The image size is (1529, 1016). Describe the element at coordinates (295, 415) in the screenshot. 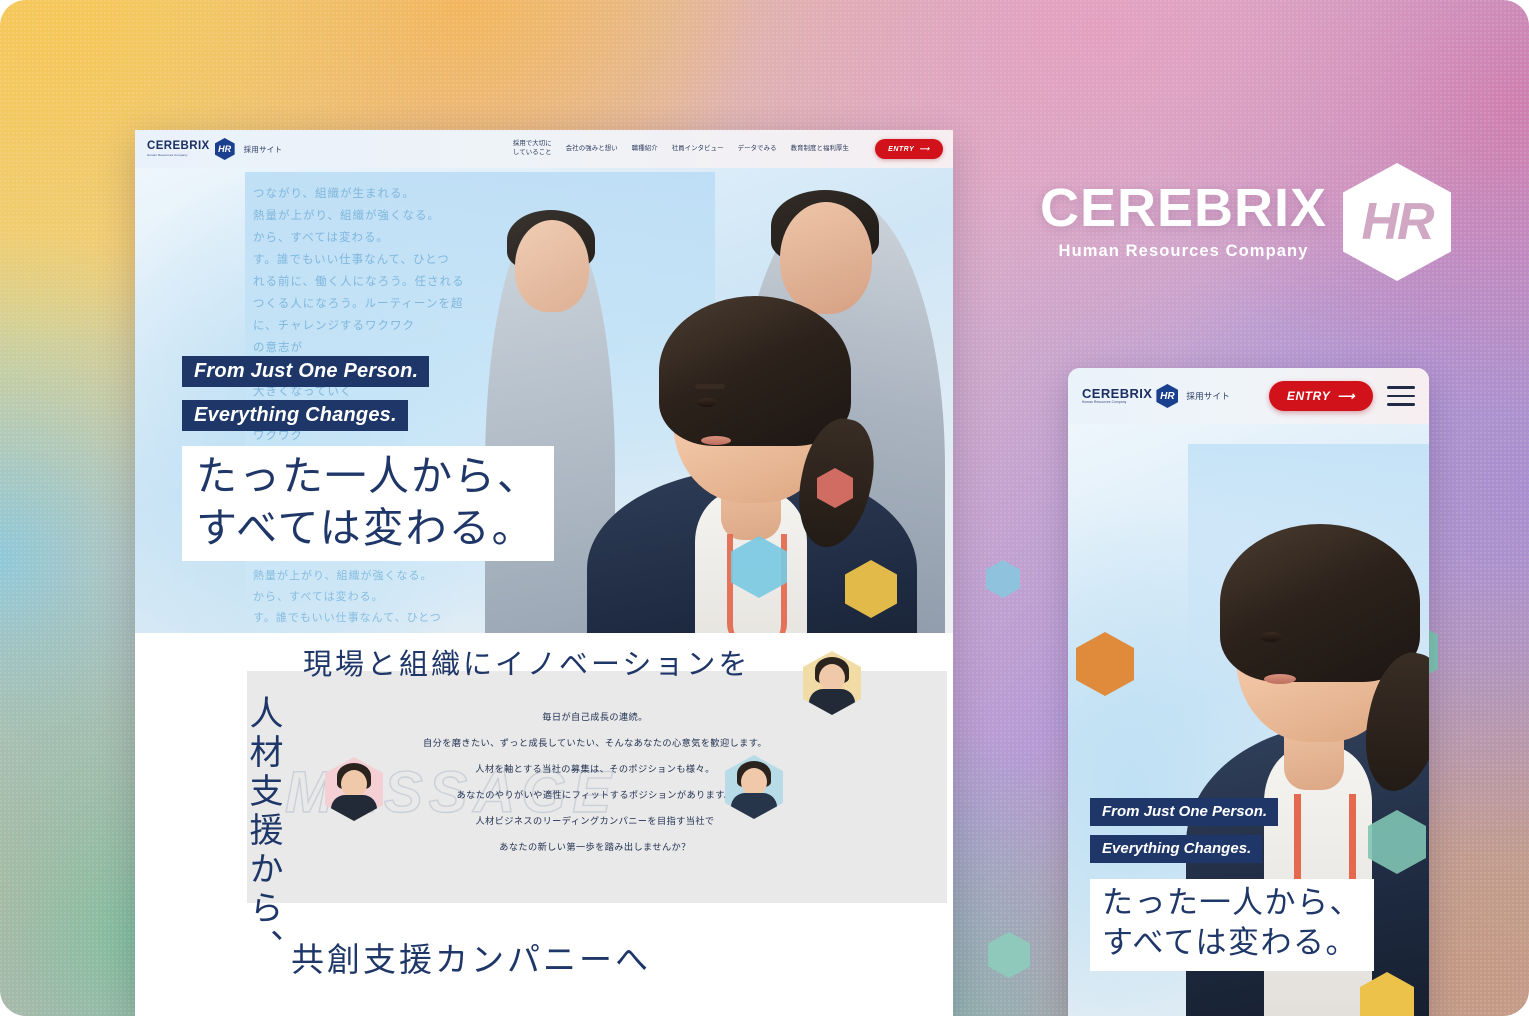

I see `hero-tagline-line2: Everything Changes.` at that location.